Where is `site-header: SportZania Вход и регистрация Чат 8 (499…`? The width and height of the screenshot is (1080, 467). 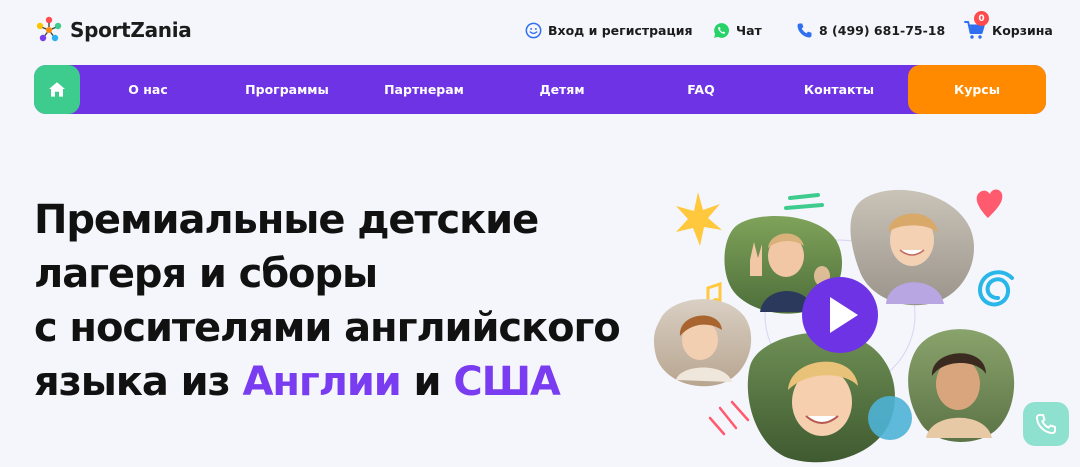 site-header: SportZania Вход и регистрация Чат 8 (499… is located at coordinates (540, 30).